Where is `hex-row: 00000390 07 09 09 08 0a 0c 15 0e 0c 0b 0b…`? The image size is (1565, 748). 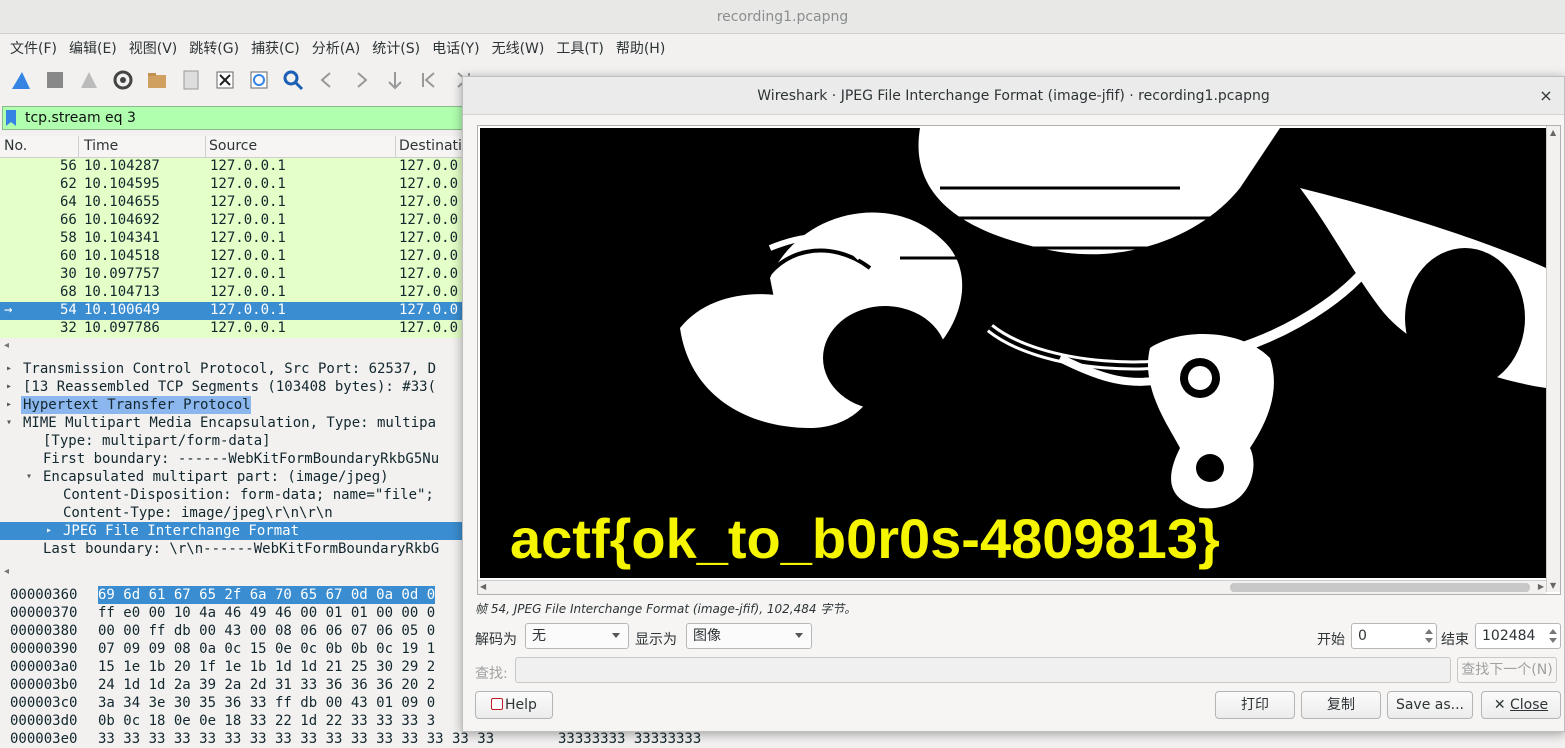
hex-row: 00000390 07 09 09 08 0a 0c 15 0e 0c 0b 0b… is located at coordinates (235, 649).